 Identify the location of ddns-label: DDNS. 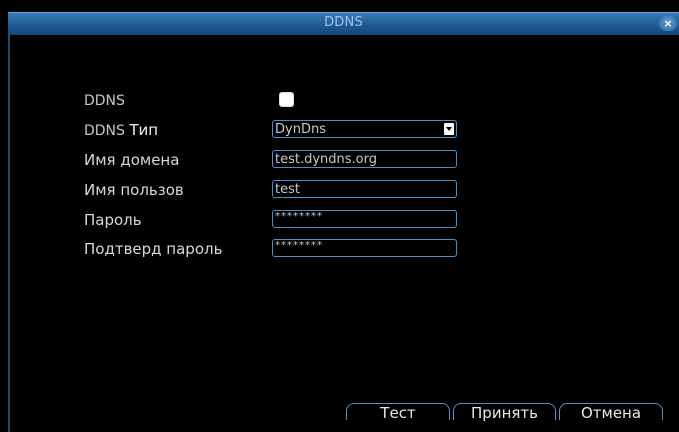
(104, 101).